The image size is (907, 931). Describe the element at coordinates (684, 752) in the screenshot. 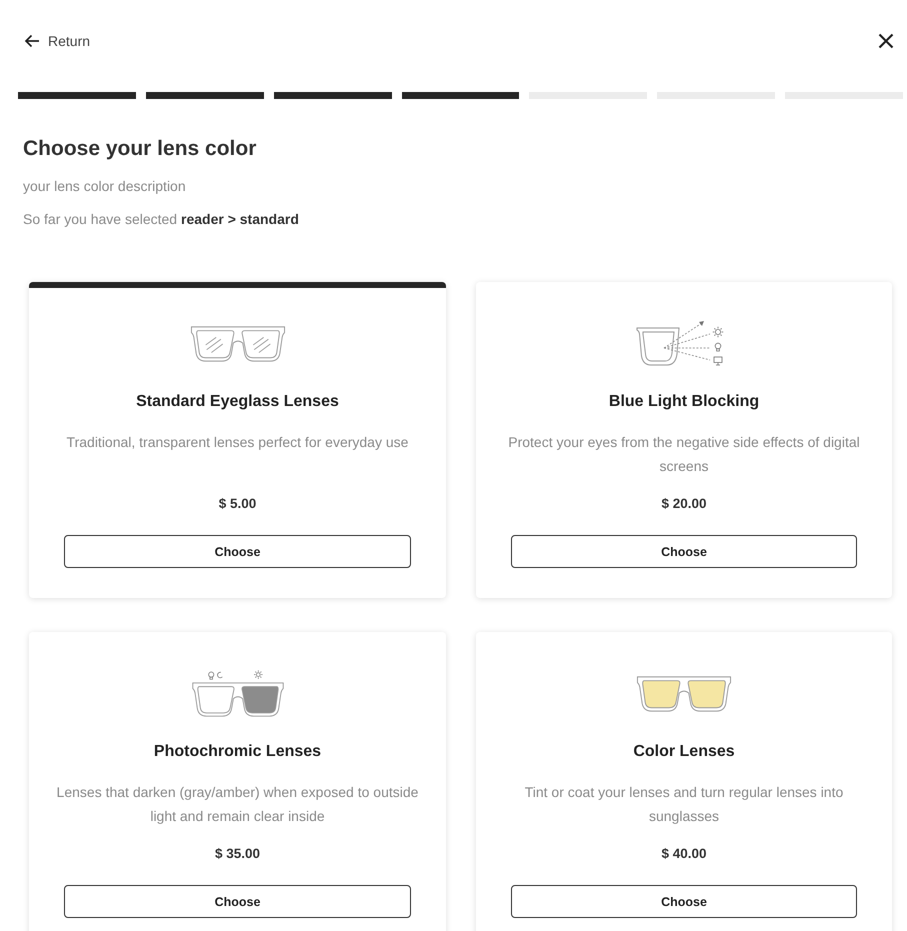

I see `option-title: Color Lenses` at that location.